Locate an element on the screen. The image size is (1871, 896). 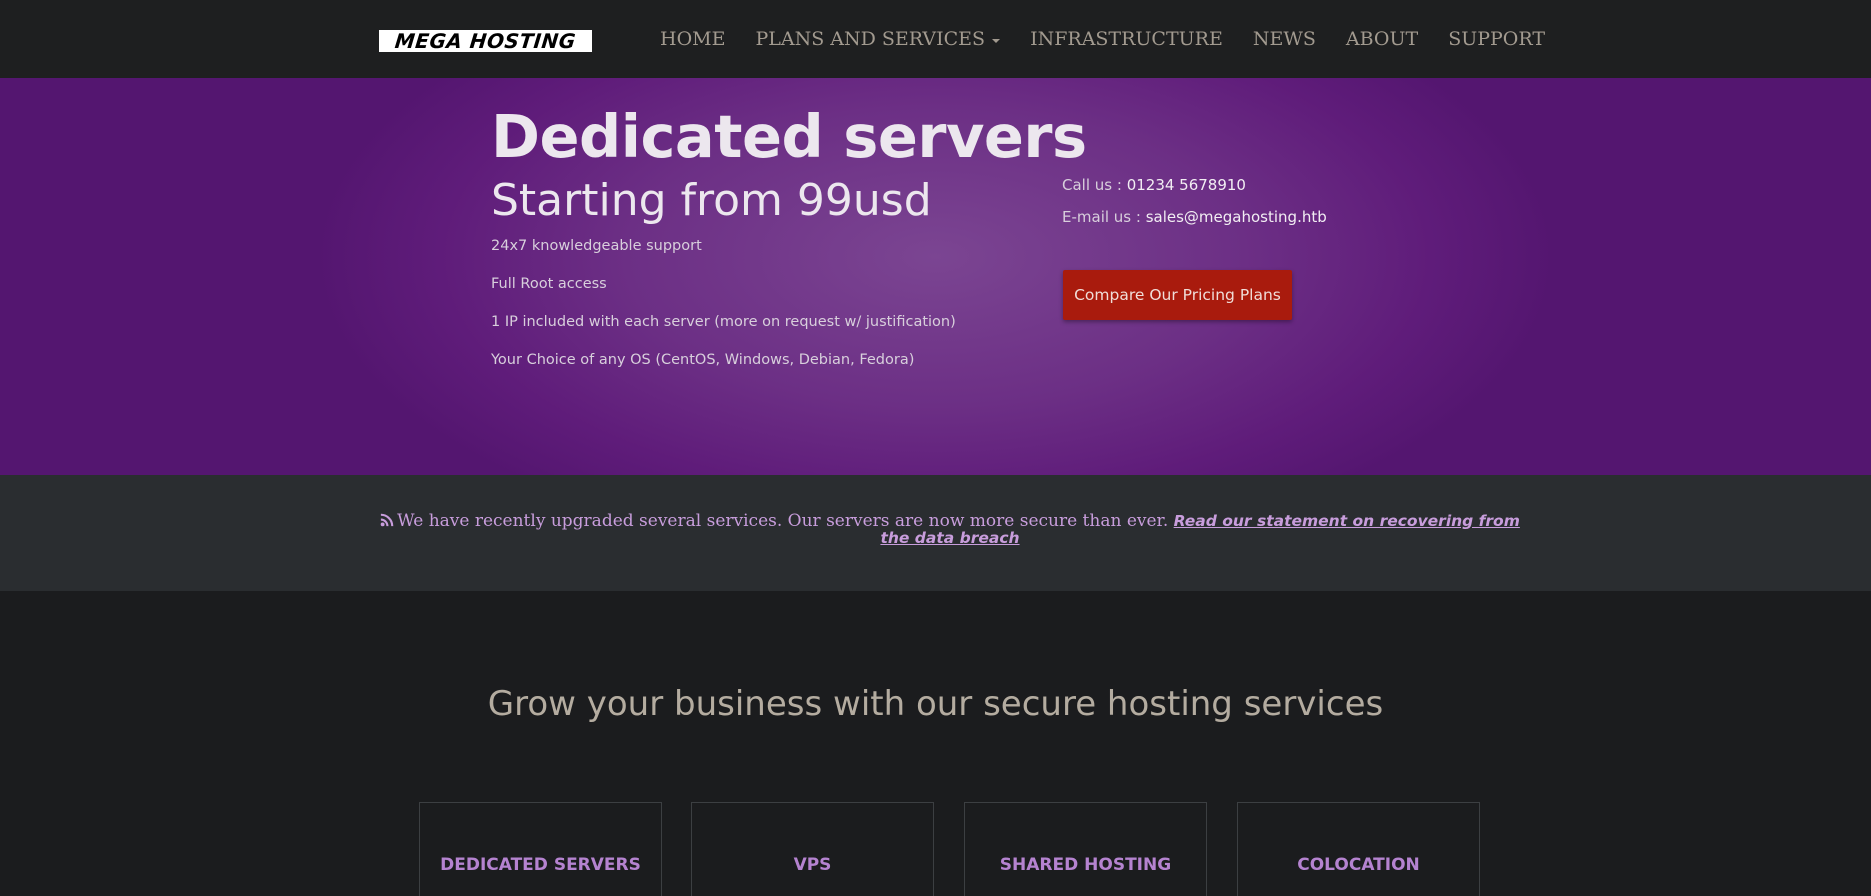
phone-label: Call us : is located at coordinates (1094, 185).